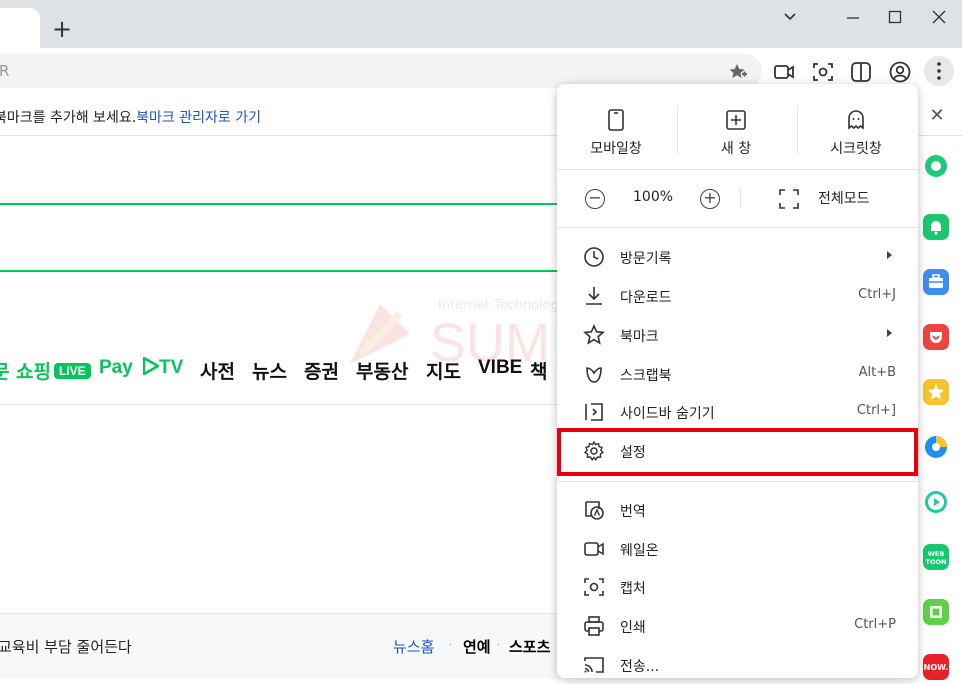  Describe the element at coordinates (382, 370) in the screenshot. I see `nav-item-realestate: 부동산` at that location.